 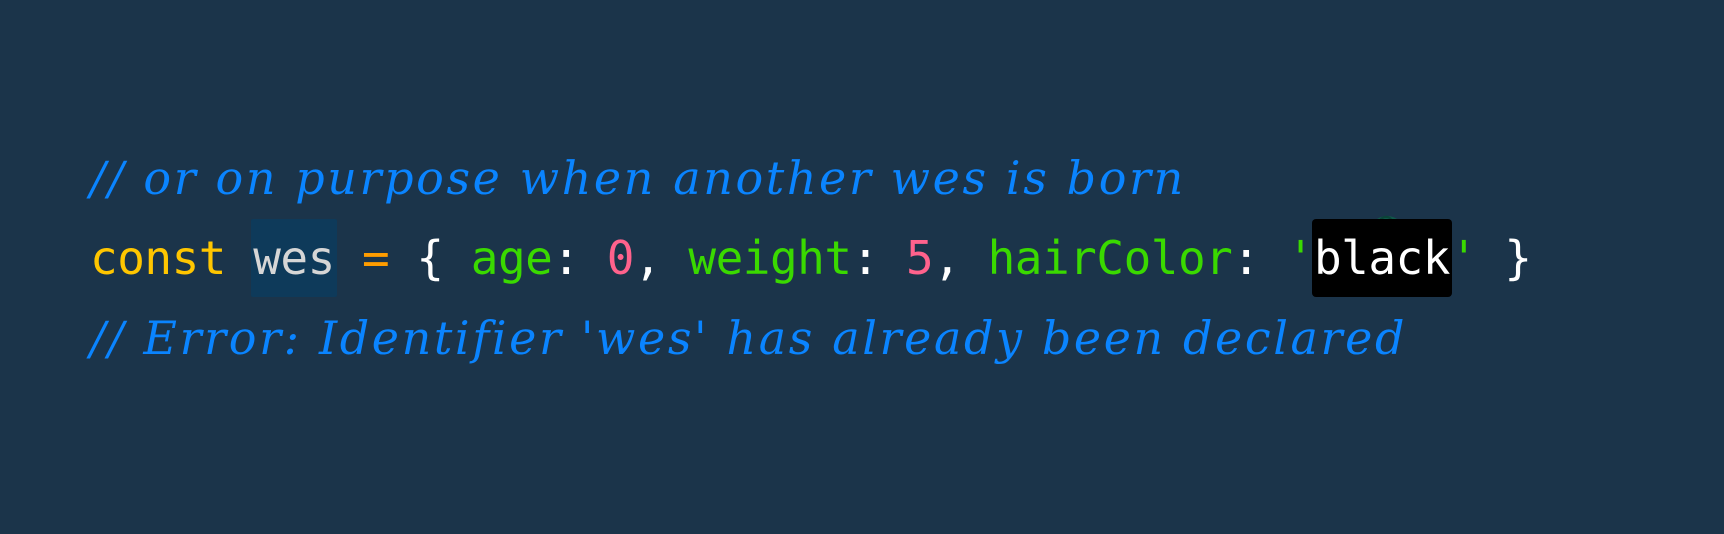 What do you see at coordinates (511, 258) in the screenshot?
I see `property-age: age` at bounding box center [511, 258].